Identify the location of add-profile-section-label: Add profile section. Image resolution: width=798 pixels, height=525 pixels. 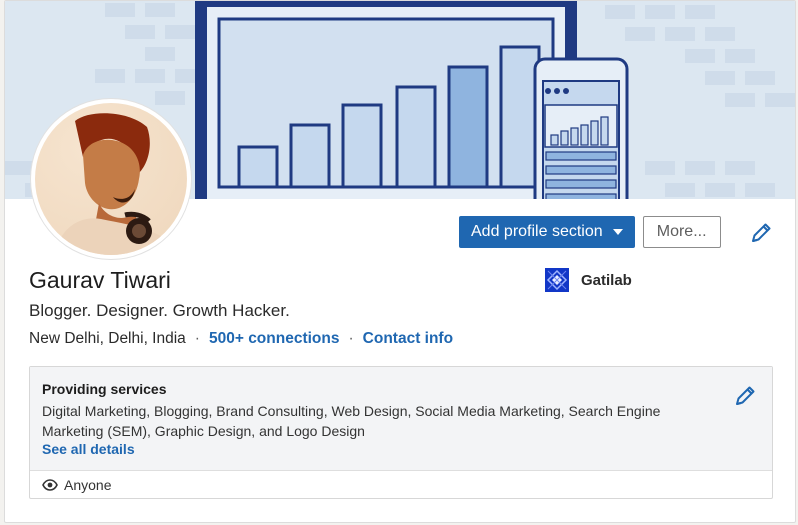
(537, 231).